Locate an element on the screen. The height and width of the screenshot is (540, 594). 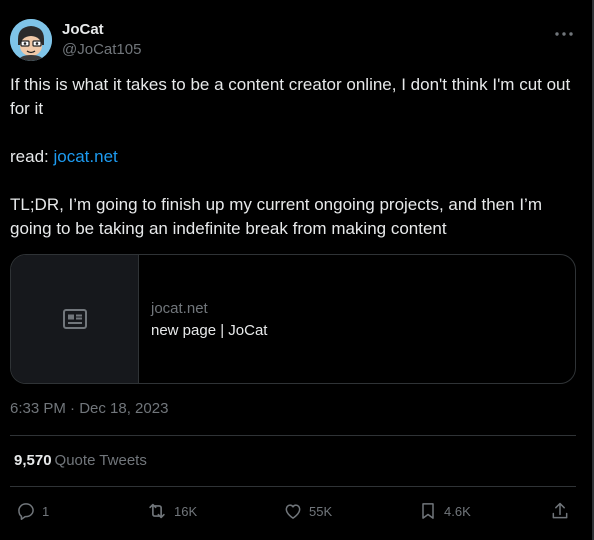
more-horizontal-icon is located at coordinates (564, 34).